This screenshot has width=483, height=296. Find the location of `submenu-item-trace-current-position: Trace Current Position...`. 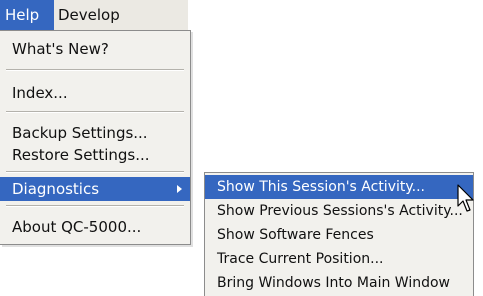

submenu-item-trace-current-position: Trace Current Position... is located at coordinates (339, 259).